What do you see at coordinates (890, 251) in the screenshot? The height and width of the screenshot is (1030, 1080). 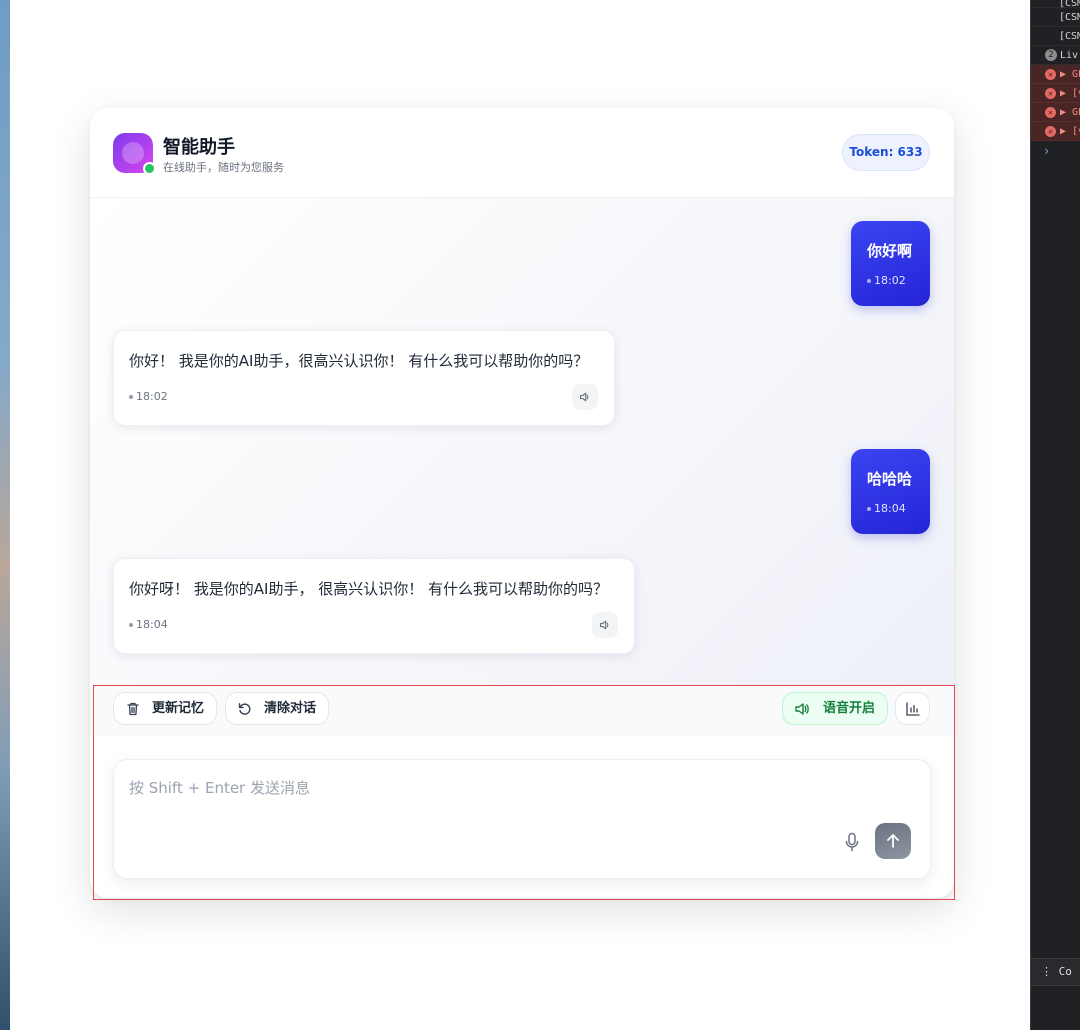 I see `message-text: 你好啊` at bounding box center [890, 251].